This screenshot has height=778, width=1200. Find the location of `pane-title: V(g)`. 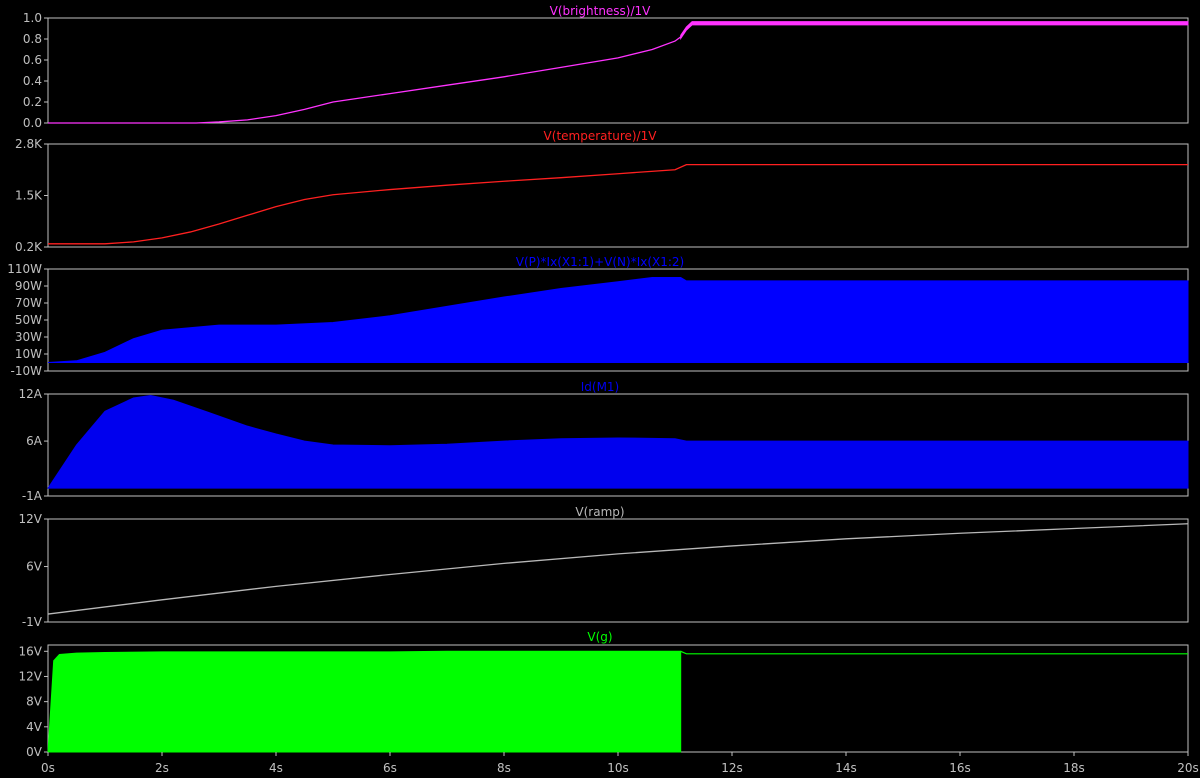

pane-title: V(g) is located at coordinates (599, 637).